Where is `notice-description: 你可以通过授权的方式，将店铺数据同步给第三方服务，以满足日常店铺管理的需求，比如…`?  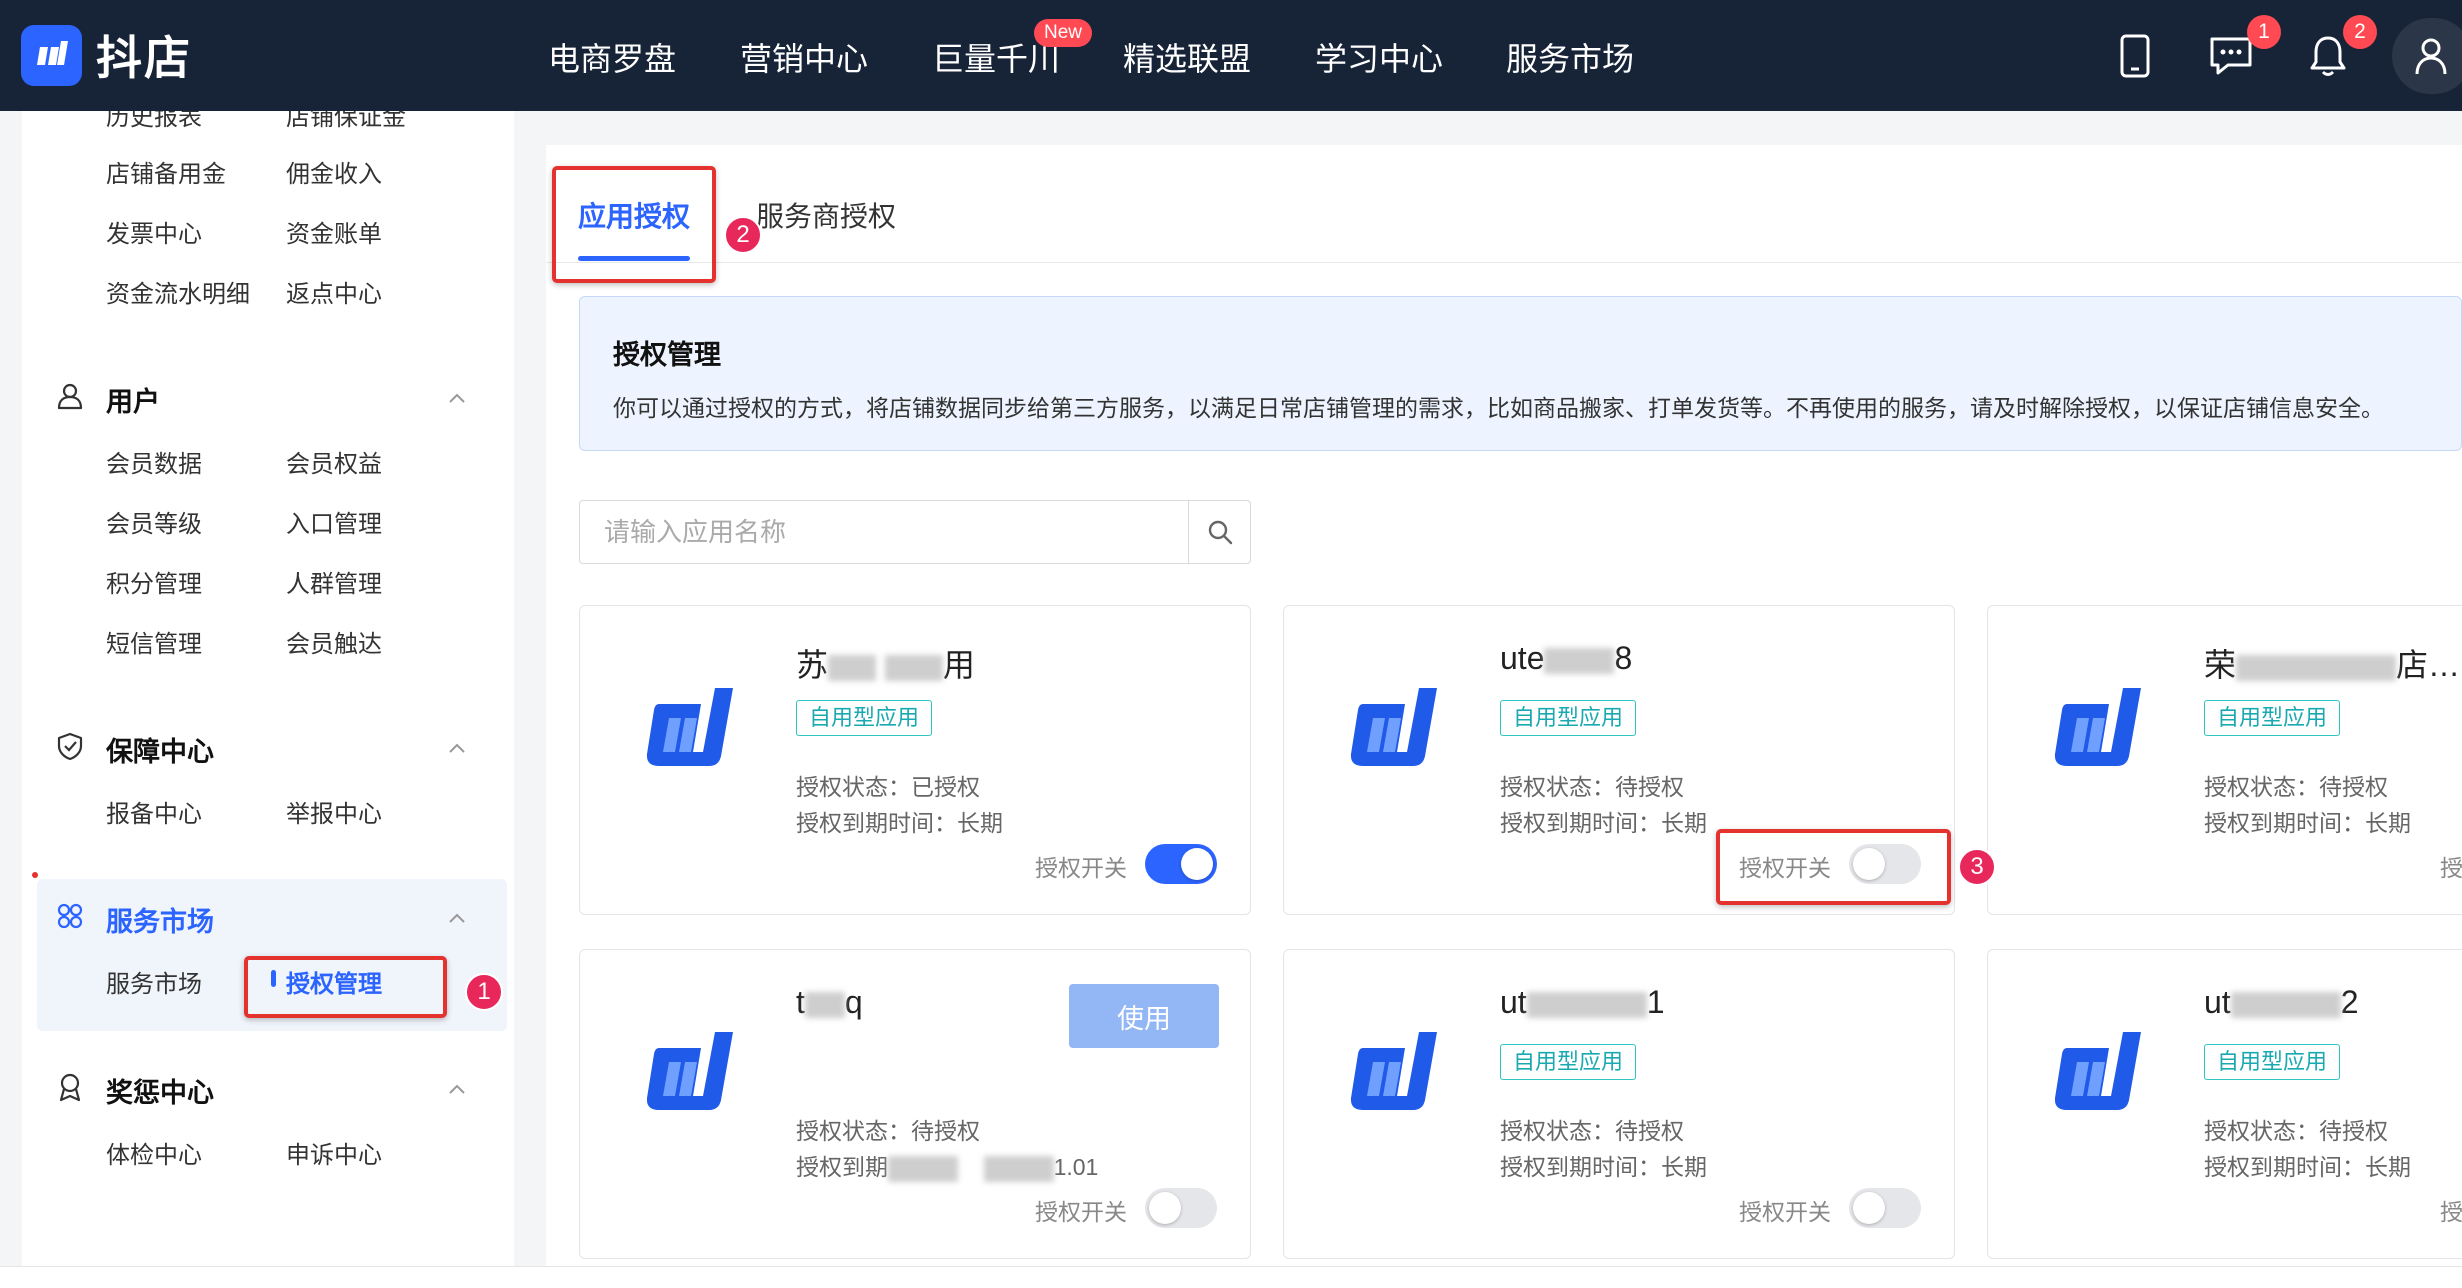 notice-description: 你可以通过授权的方式，将店铺数据同步给第三方服务，以满足日常店铺管理的需求，比如… is located at coordinates (1498, 408).